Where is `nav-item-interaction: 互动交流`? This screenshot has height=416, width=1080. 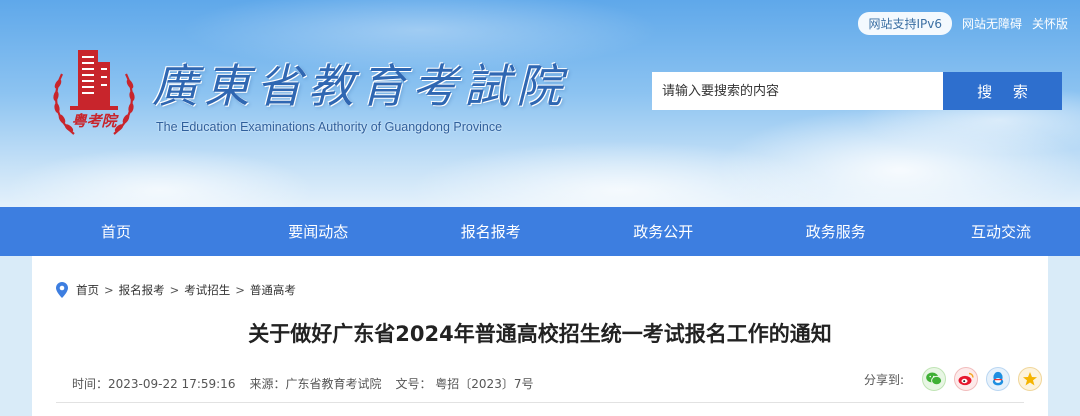 nav-item-interaction: 互动交流 is located at coordinates (1001, 231).